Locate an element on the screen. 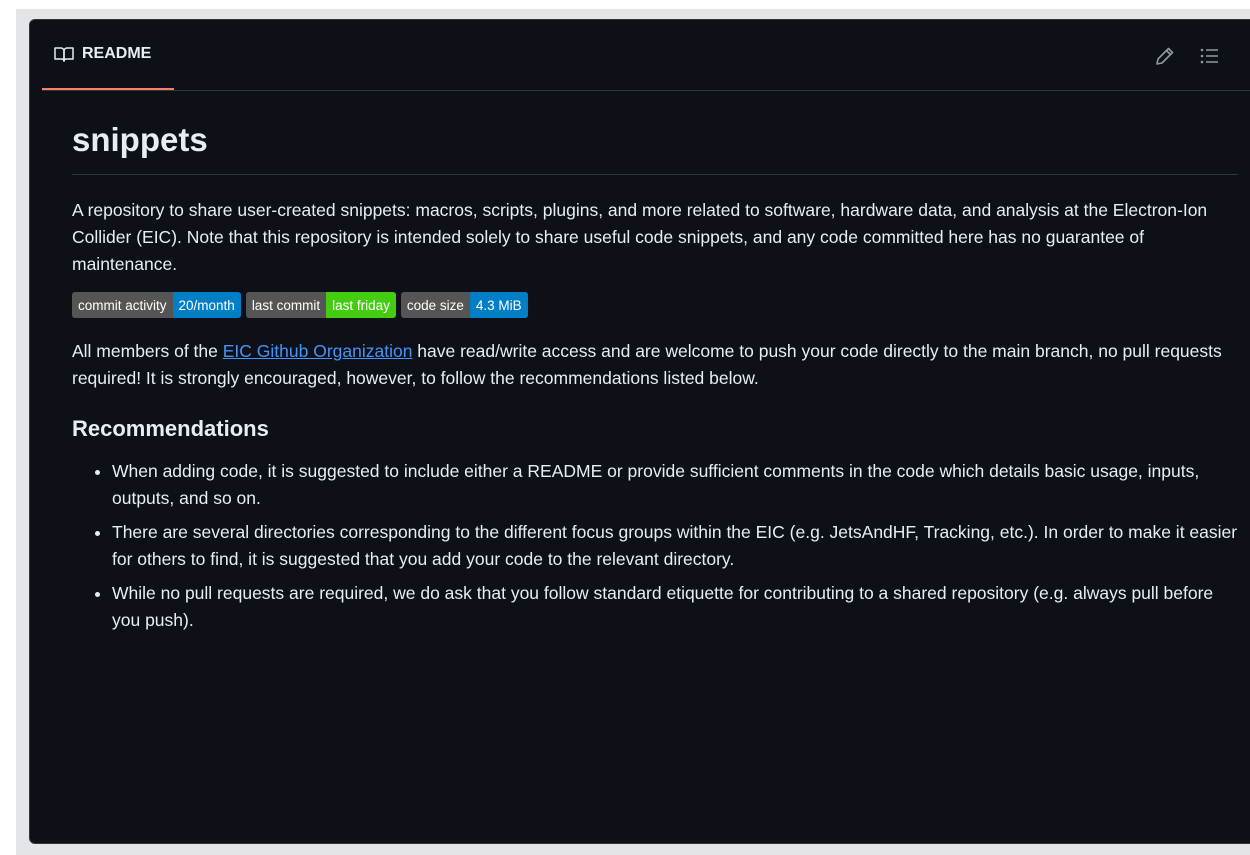 Image resolution: width=1250 pixels, height=855 pixels. badge-label: commit activity is located at coordinates (122, 305).